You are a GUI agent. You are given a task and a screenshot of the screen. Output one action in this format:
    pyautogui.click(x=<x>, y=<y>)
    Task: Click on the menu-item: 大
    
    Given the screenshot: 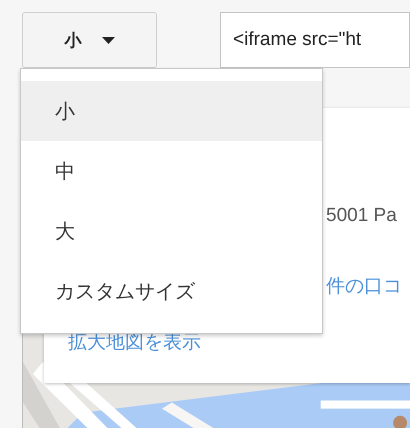 What is the action you would take?
    pyautogui.click(x=171, y=231)
    